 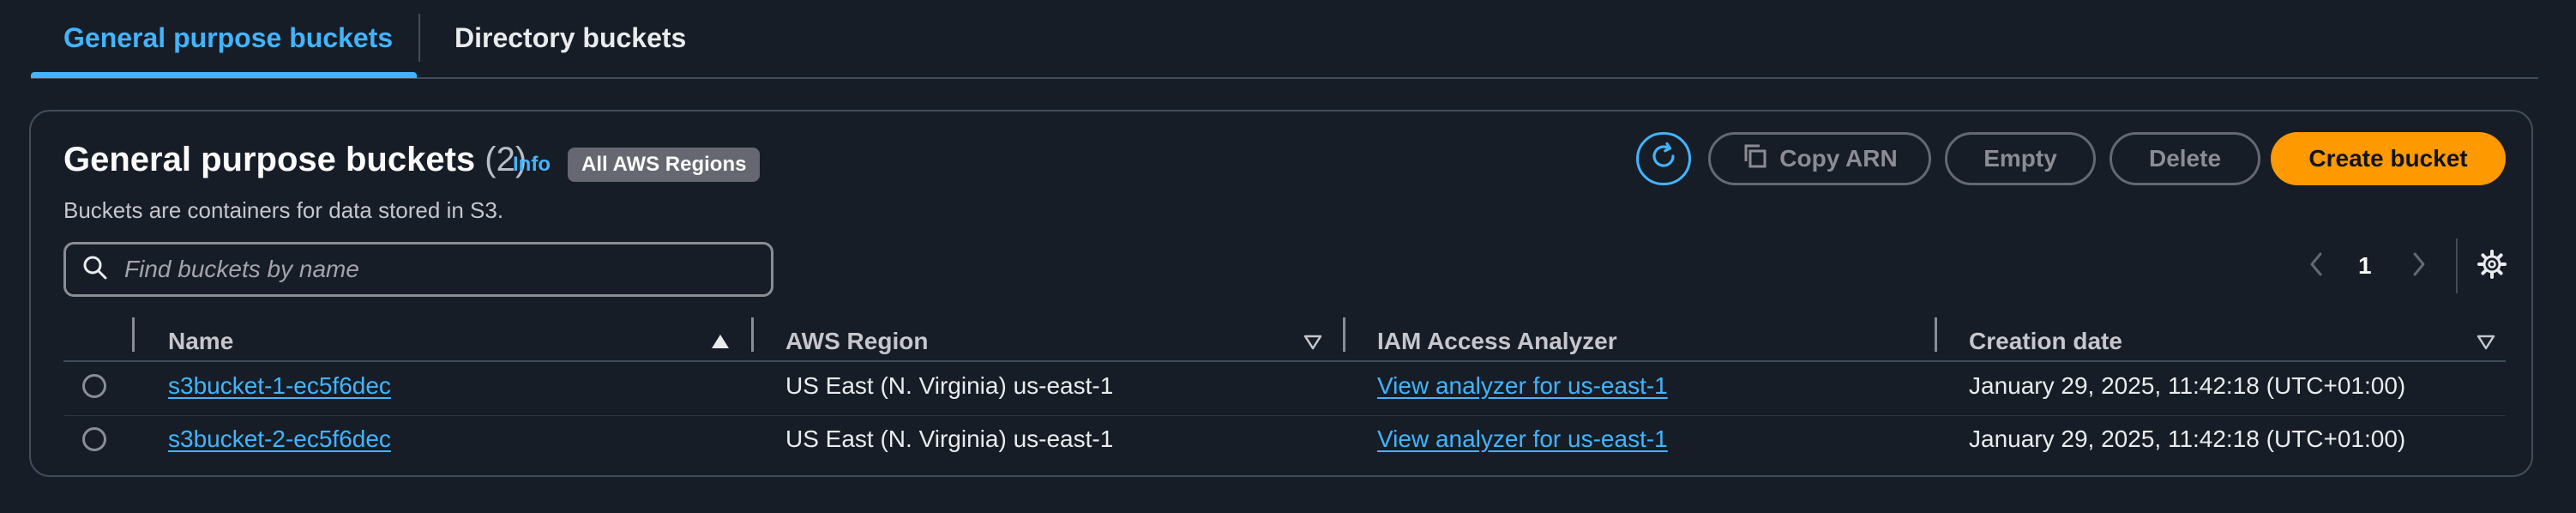 What do you see at coordinates (279, 386) in the screenshot?
I see `bucket-name-link: s3bucket-1-ec5f6dec` at bounding box center [279, 386].